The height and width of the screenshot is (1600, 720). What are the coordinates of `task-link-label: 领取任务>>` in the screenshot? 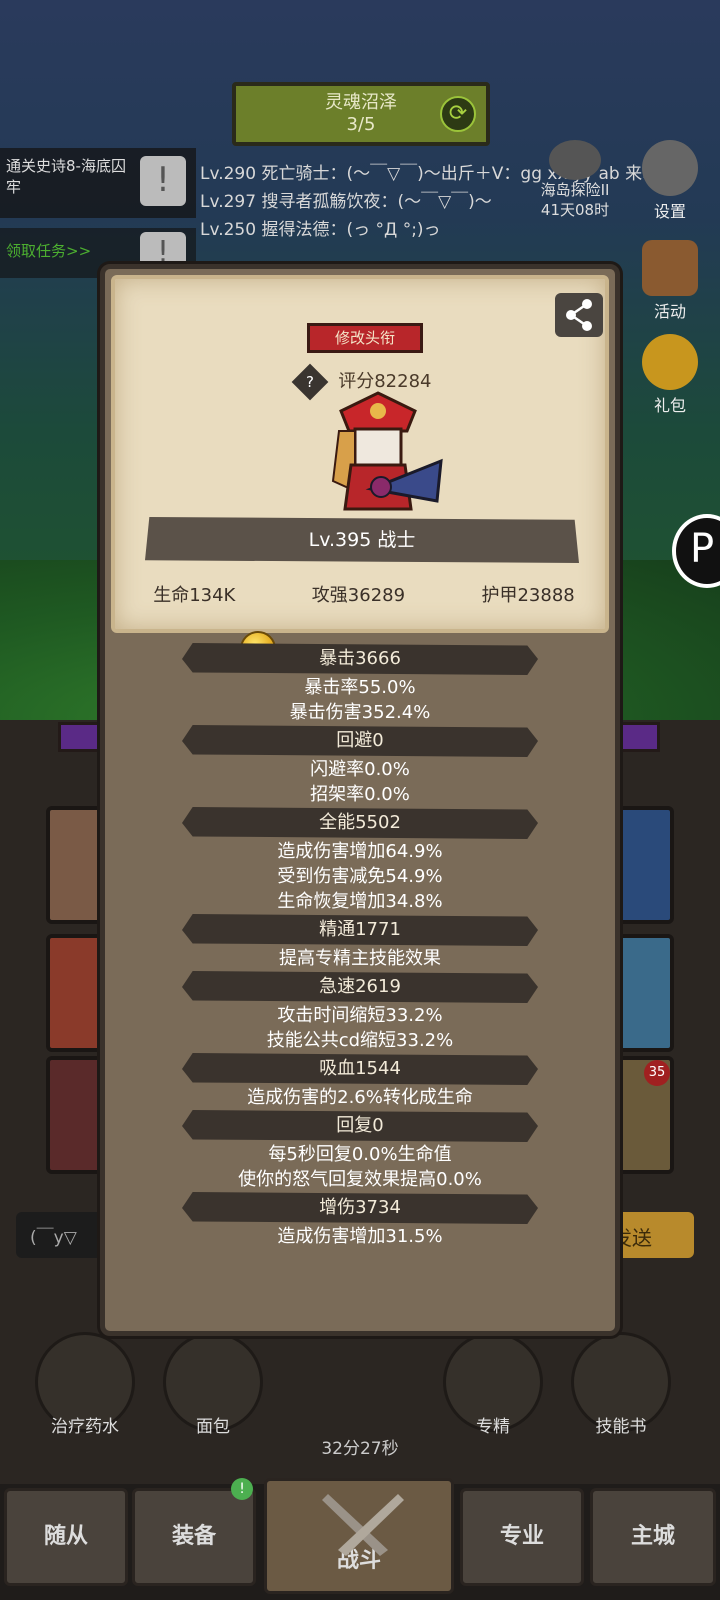 It's located at (49, 251).